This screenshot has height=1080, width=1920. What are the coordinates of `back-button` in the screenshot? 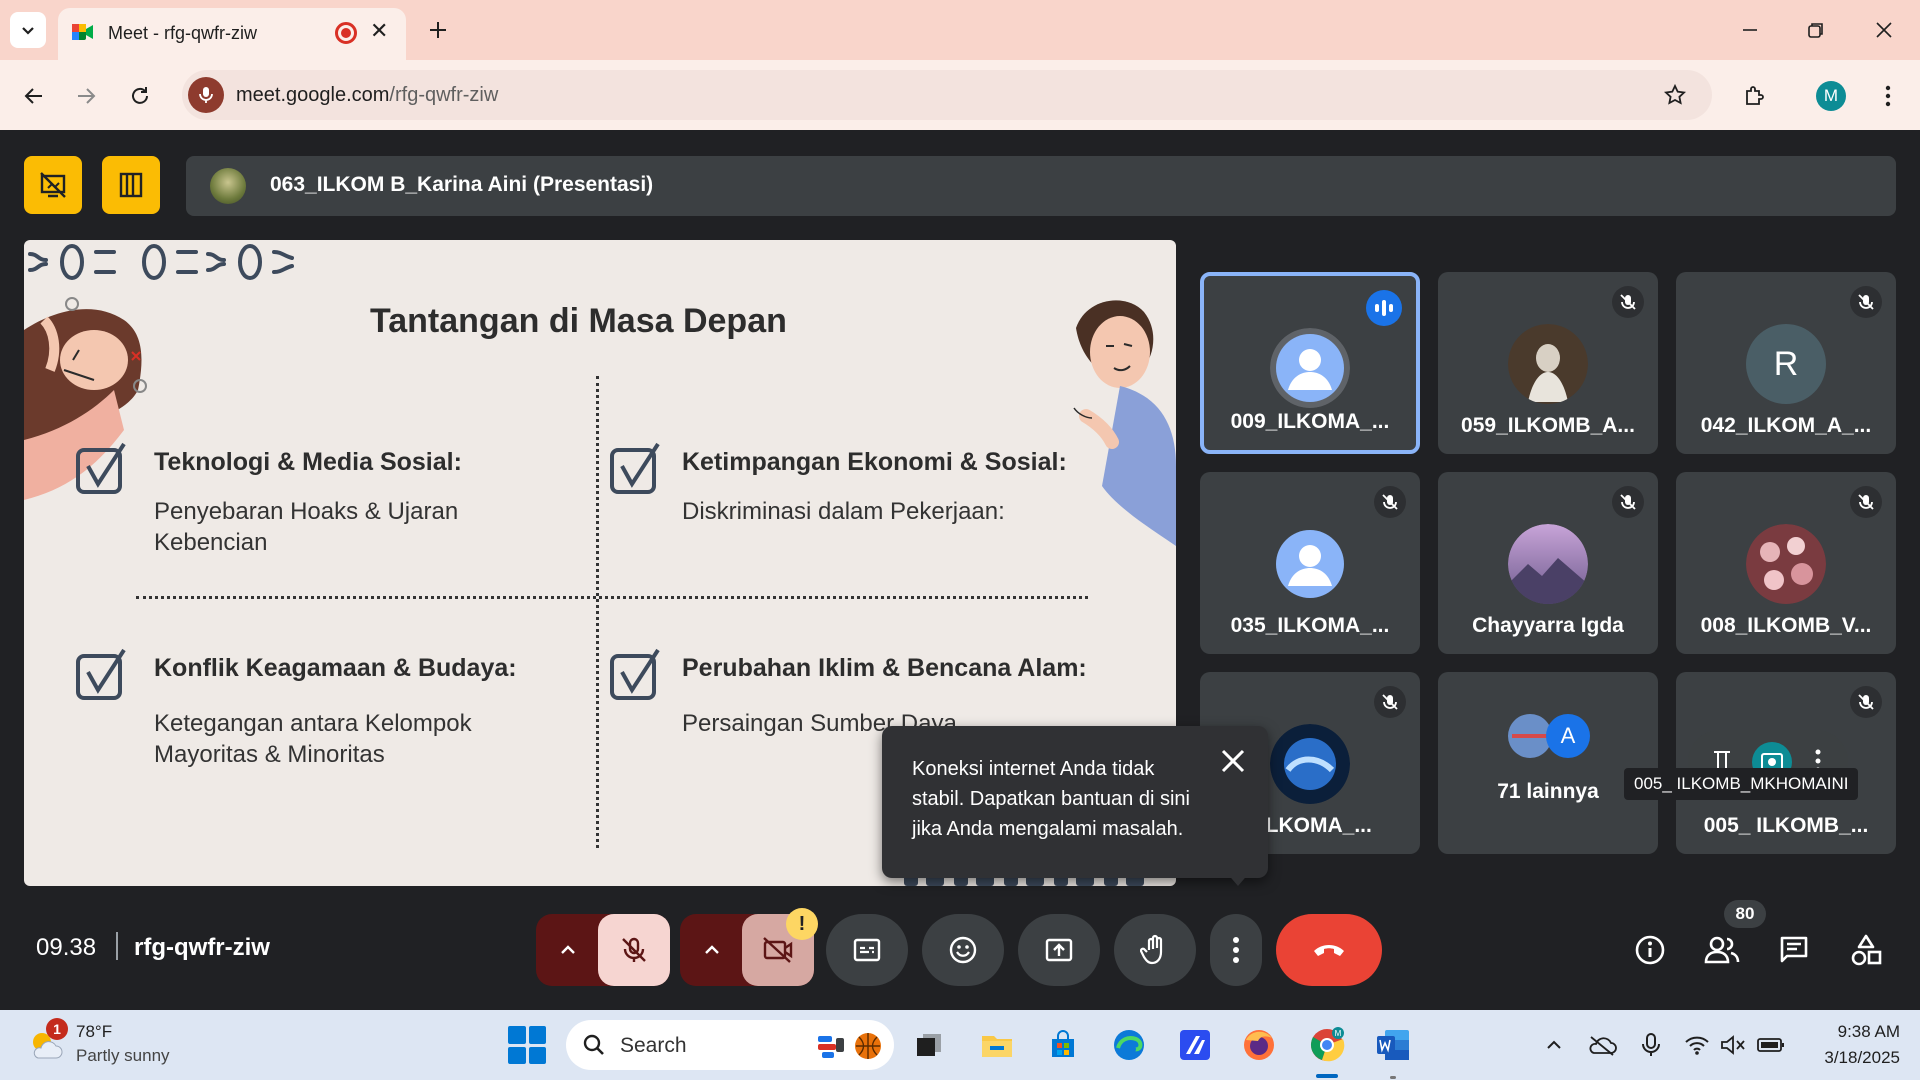 It's located at (34, 96).